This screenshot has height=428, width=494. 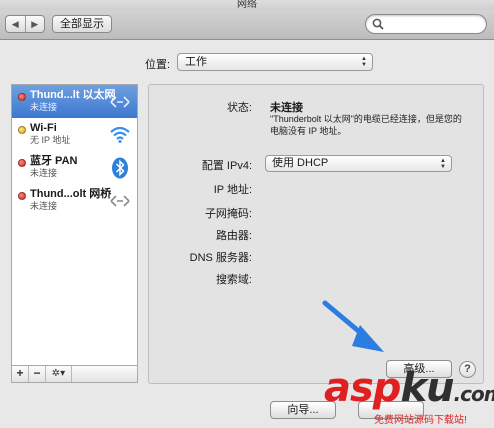 I want to click on watermark-logo: aspku.com 免费网站源码下载站!, so click(x=406, y=396).